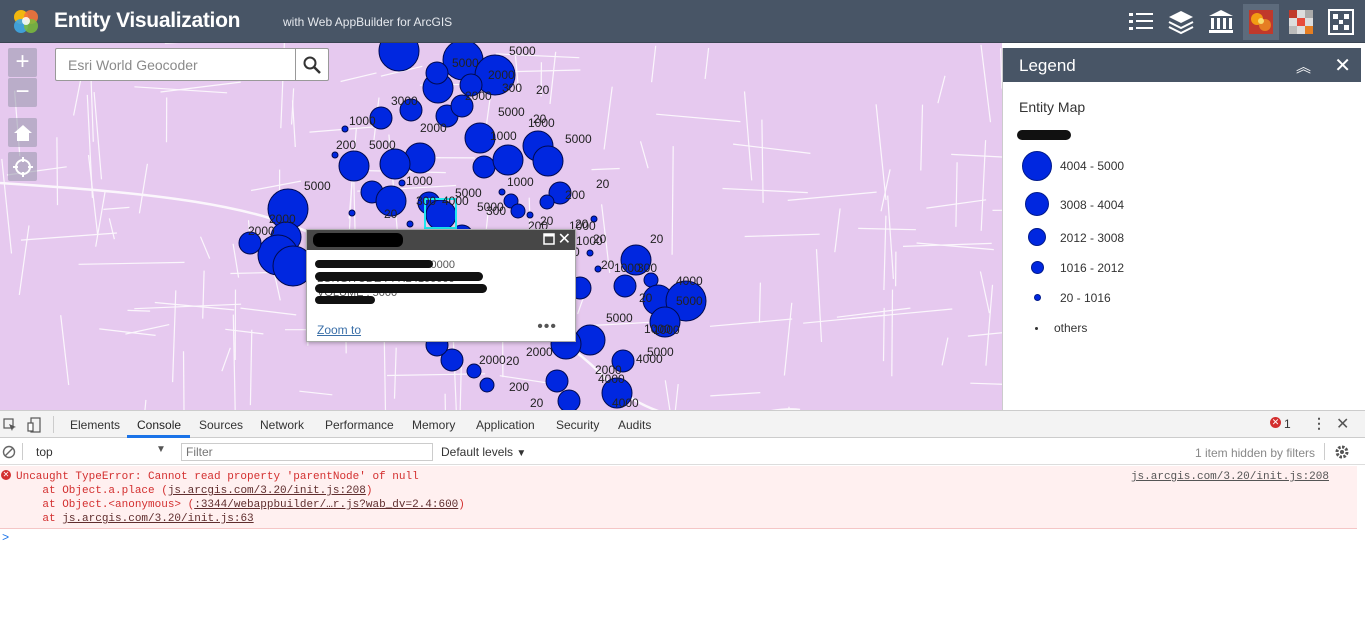  I want to click on stack-link: js.arcgis.com/3.20/init.js:63, so click(157, 519).